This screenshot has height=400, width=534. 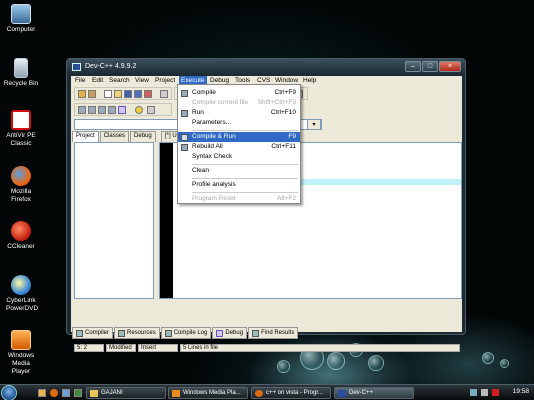 What do you see at coordinates (239, 157) in the screenshot?
I see `menu-item-syntax-check: Syntax Check` at bounding box center [239, 157].